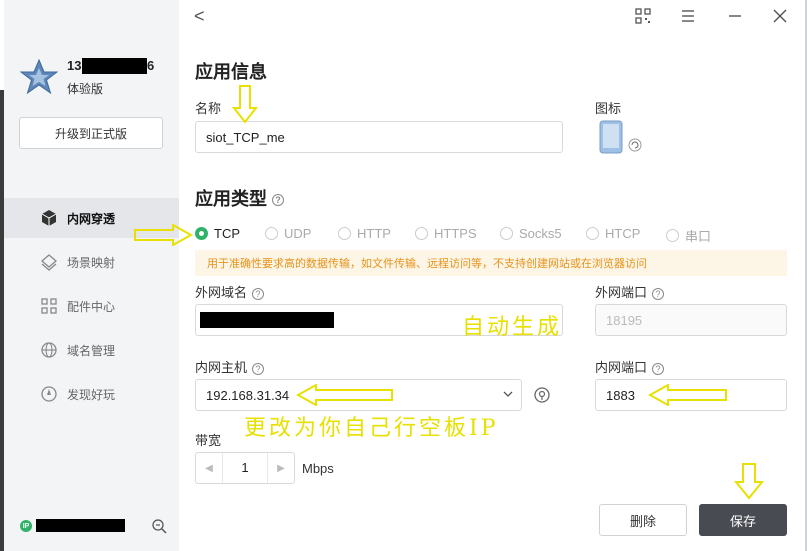 The image size is (807, 551). What do you see at coordinates (208, 108) in the screenshot?
I see `name-label: 名称` at bounding box center [208, 108].